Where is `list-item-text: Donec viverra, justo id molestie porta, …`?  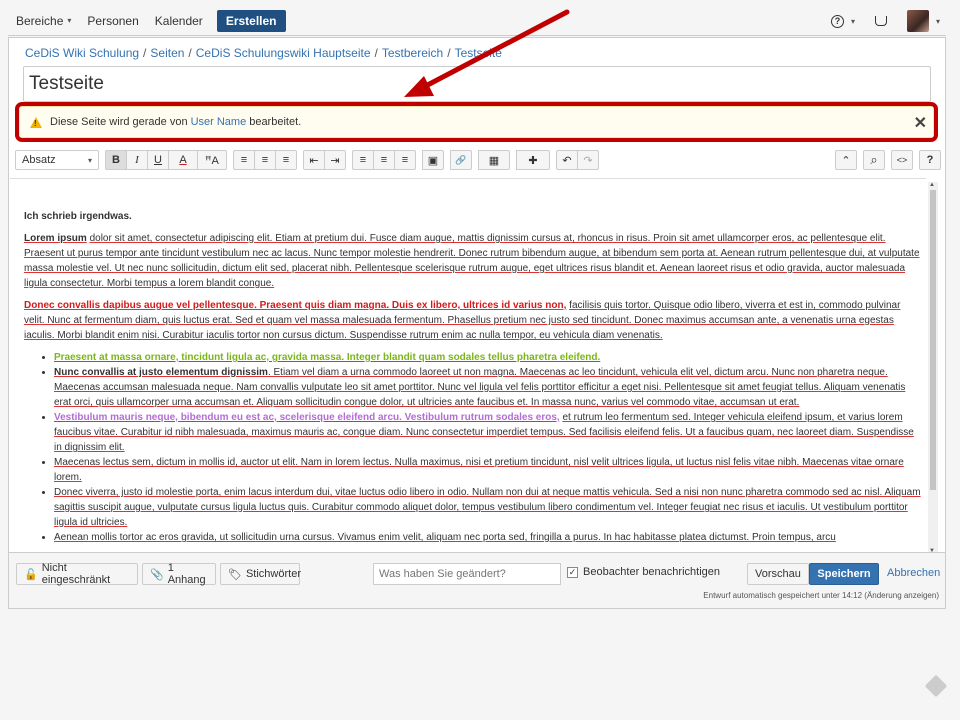 list-item-text: Donec viverra, justo id molestie porta, … is located at coordinates (487, 507).